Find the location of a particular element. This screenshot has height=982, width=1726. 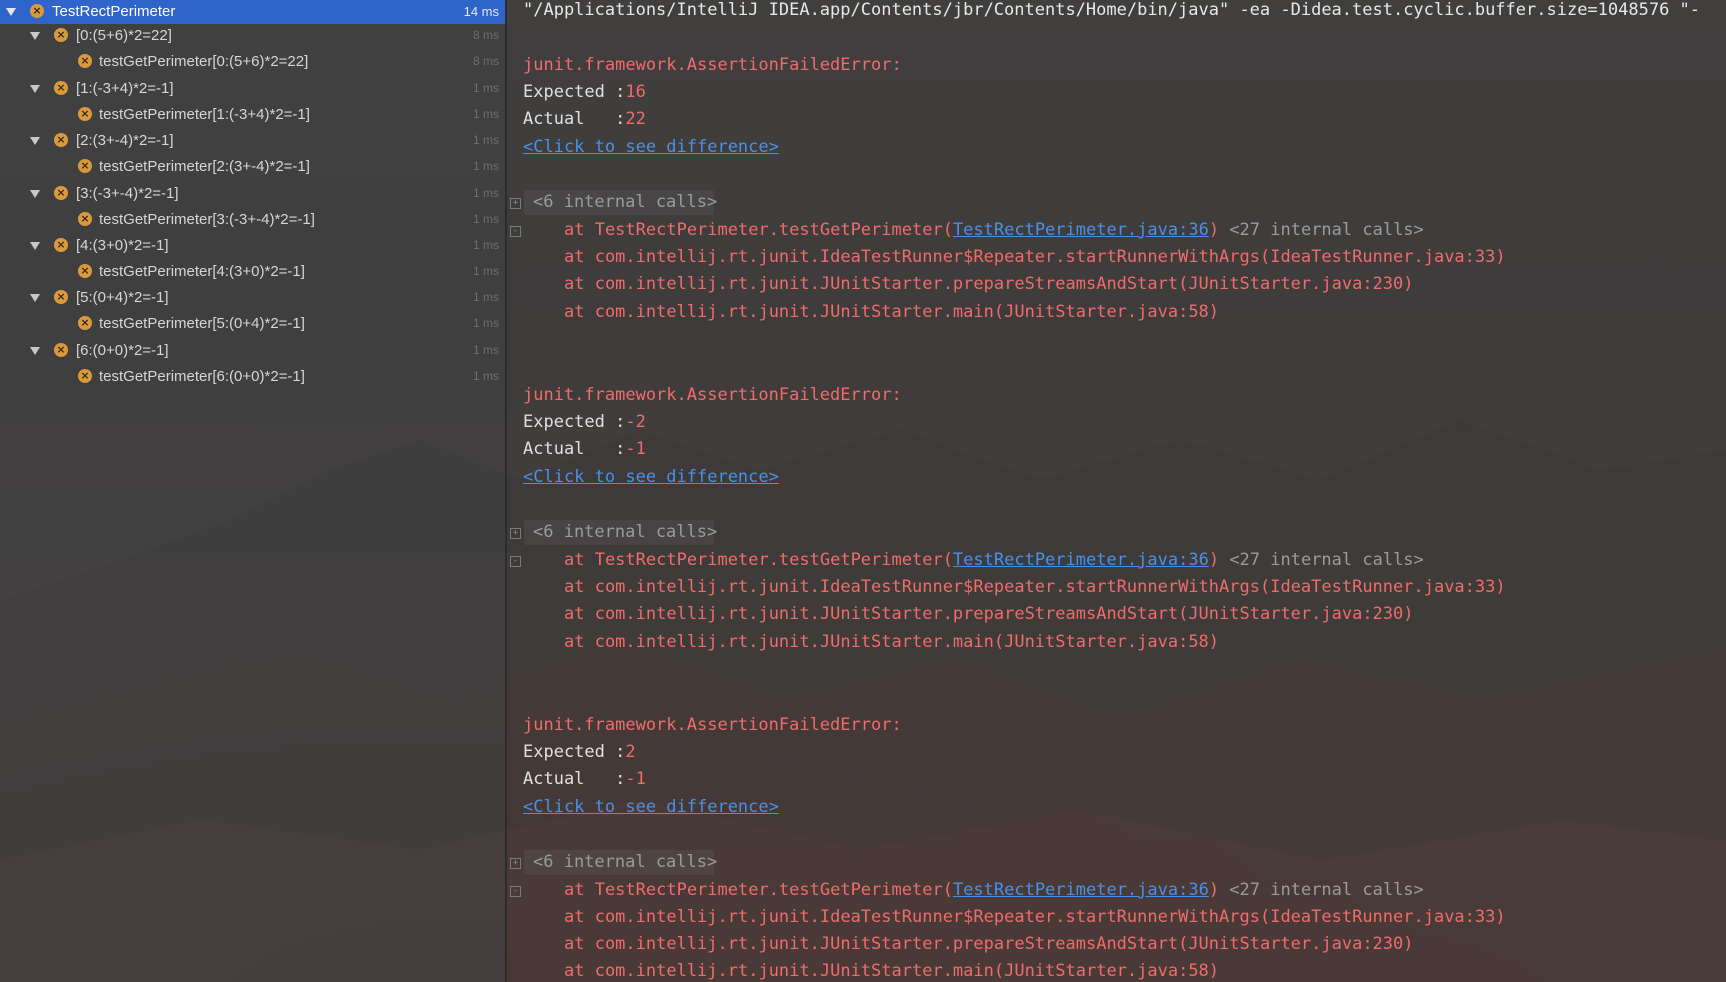

tree-group-row: × [6:(0+0)*2=-1] 1 ms is located at coordinates (252, 351).